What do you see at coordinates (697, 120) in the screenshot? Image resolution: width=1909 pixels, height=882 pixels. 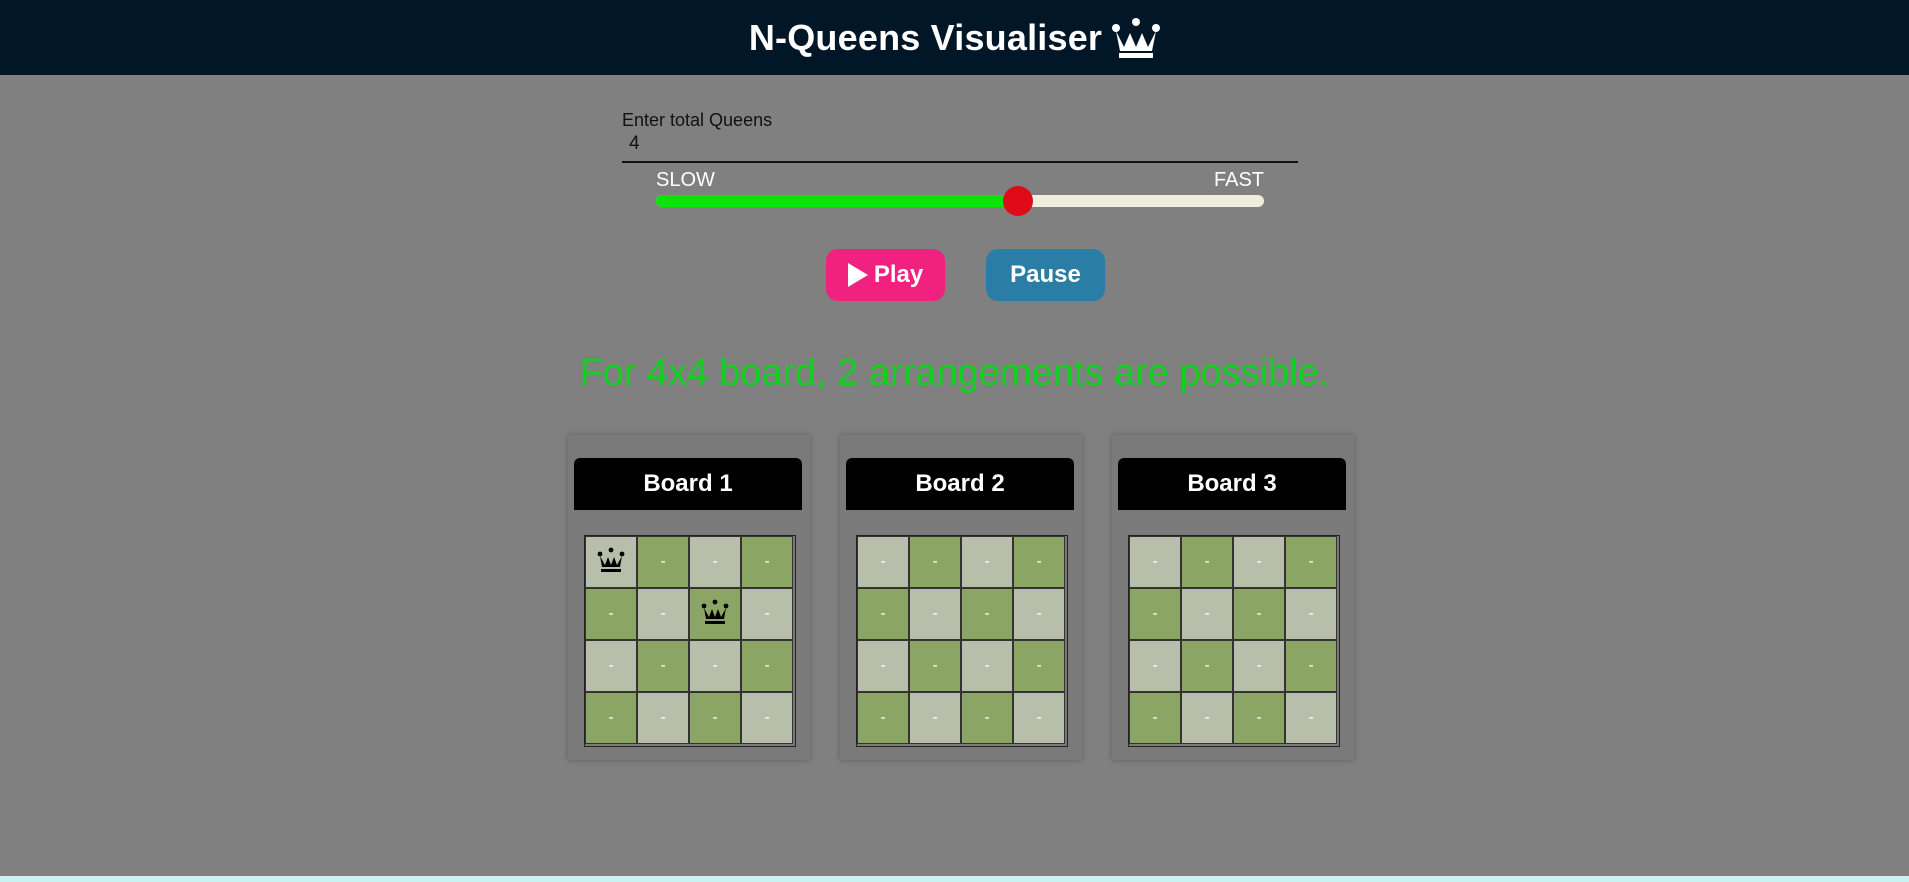 I see `queens-input-label: Enter total Queens` at bounding box center [697, 120].